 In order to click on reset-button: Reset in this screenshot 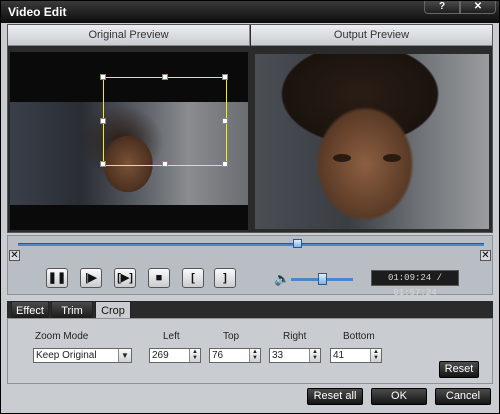, I will do `click(459, 369)`.